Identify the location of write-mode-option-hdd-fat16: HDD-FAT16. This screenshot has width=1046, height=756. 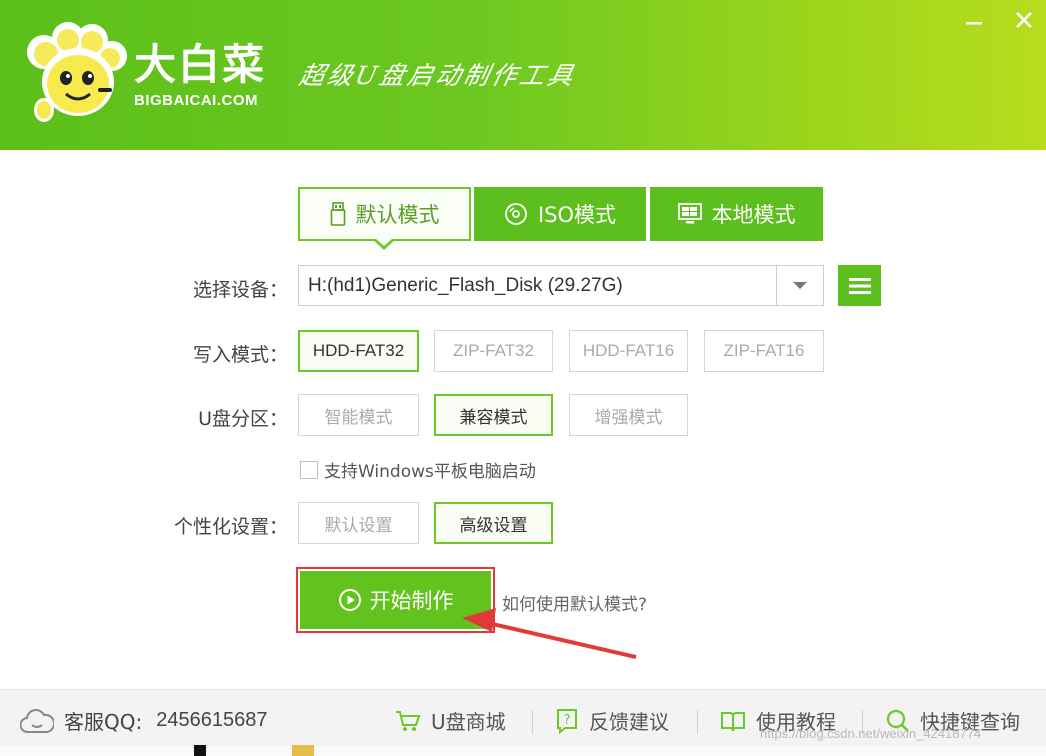
(628, 351).